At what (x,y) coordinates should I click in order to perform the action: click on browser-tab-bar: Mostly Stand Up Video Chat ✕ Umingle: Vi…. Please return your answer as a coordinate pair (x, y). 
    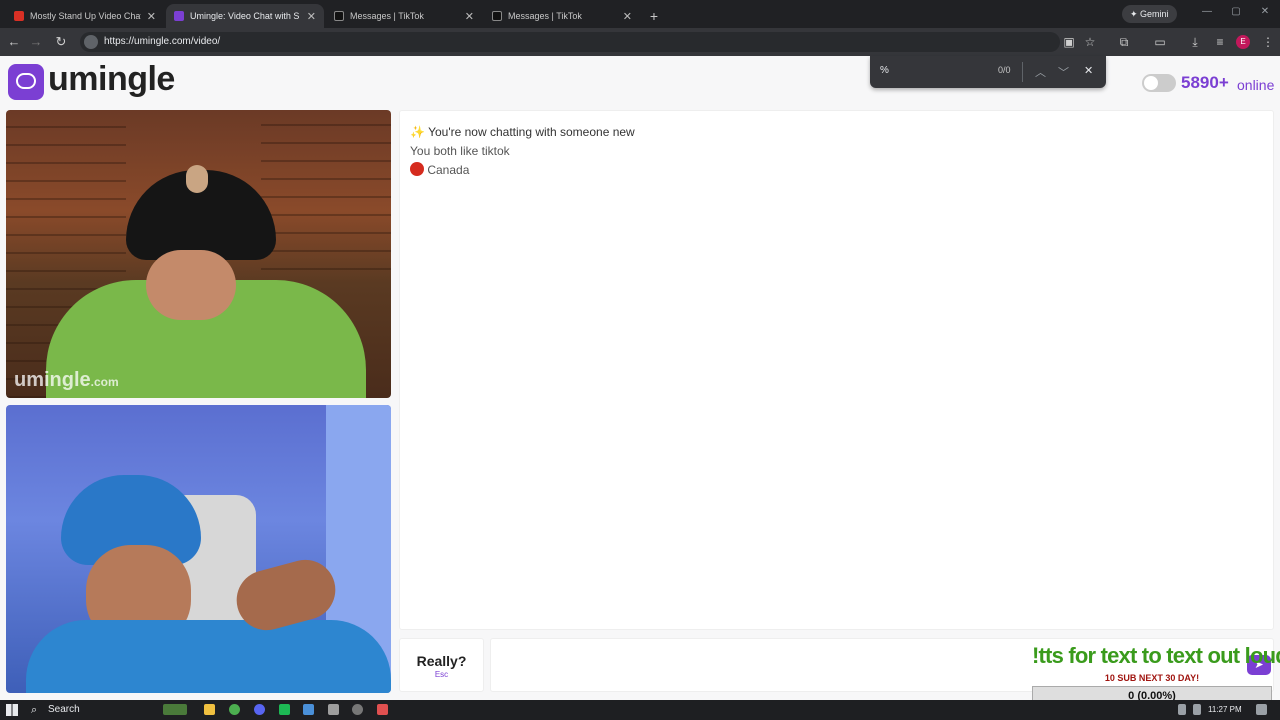
    Looking at the image, I should click on (640, 14).